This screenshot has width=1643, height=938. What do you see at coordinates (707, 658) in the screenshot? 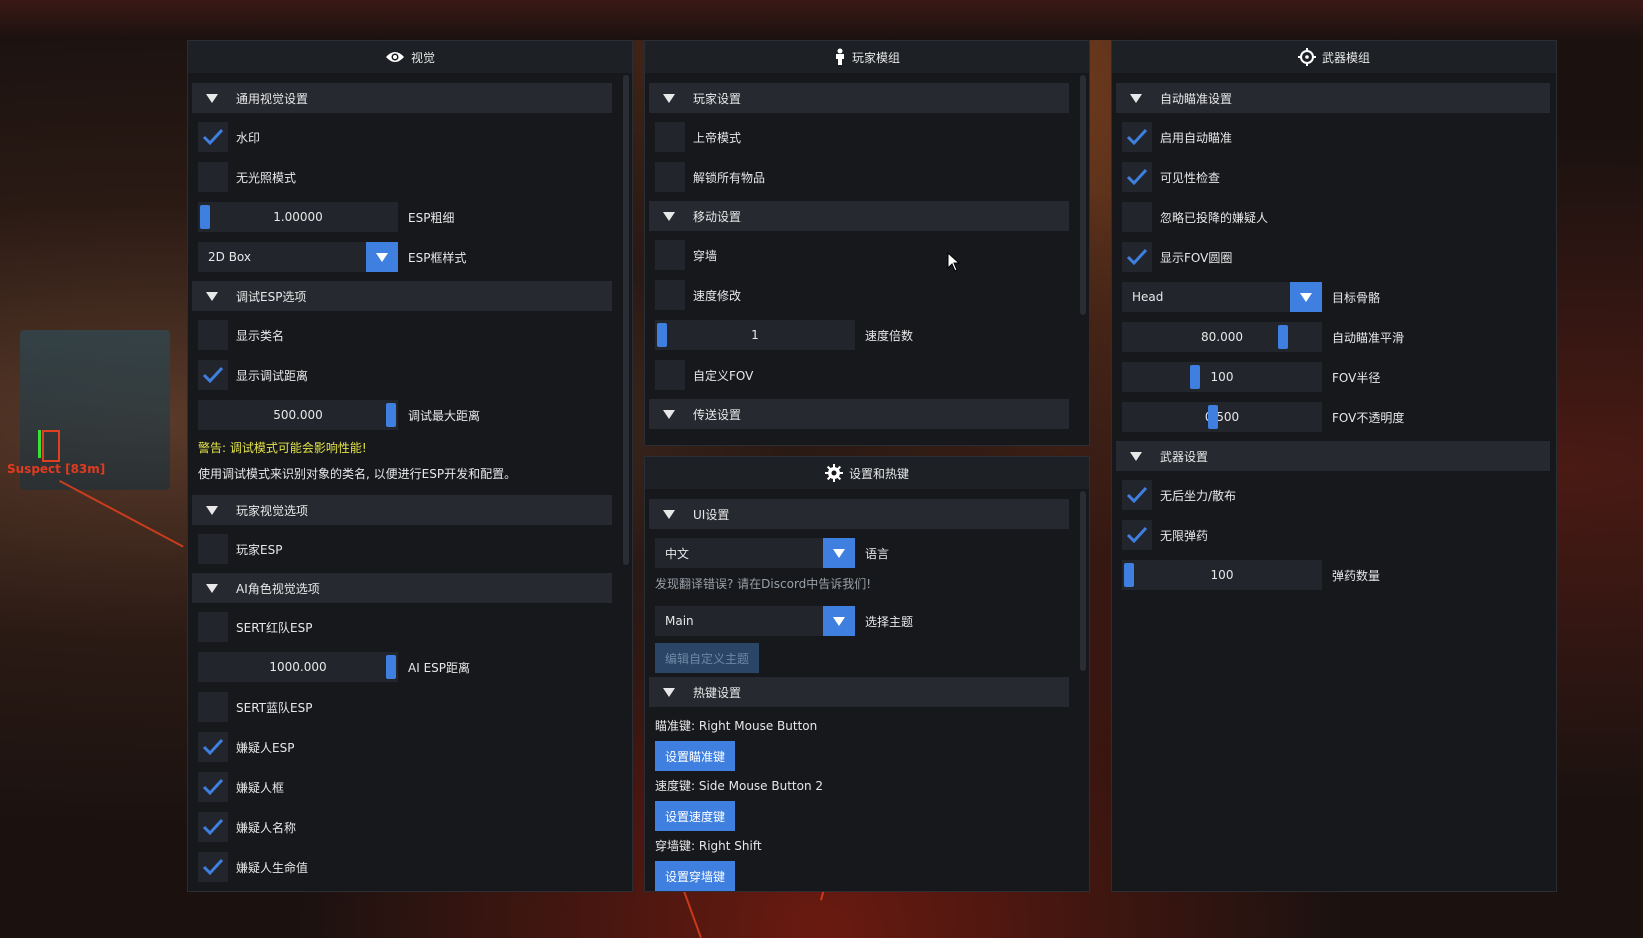
I see `edit-theme-button: 编辑自定义主题` at bounding box center [707, 658].